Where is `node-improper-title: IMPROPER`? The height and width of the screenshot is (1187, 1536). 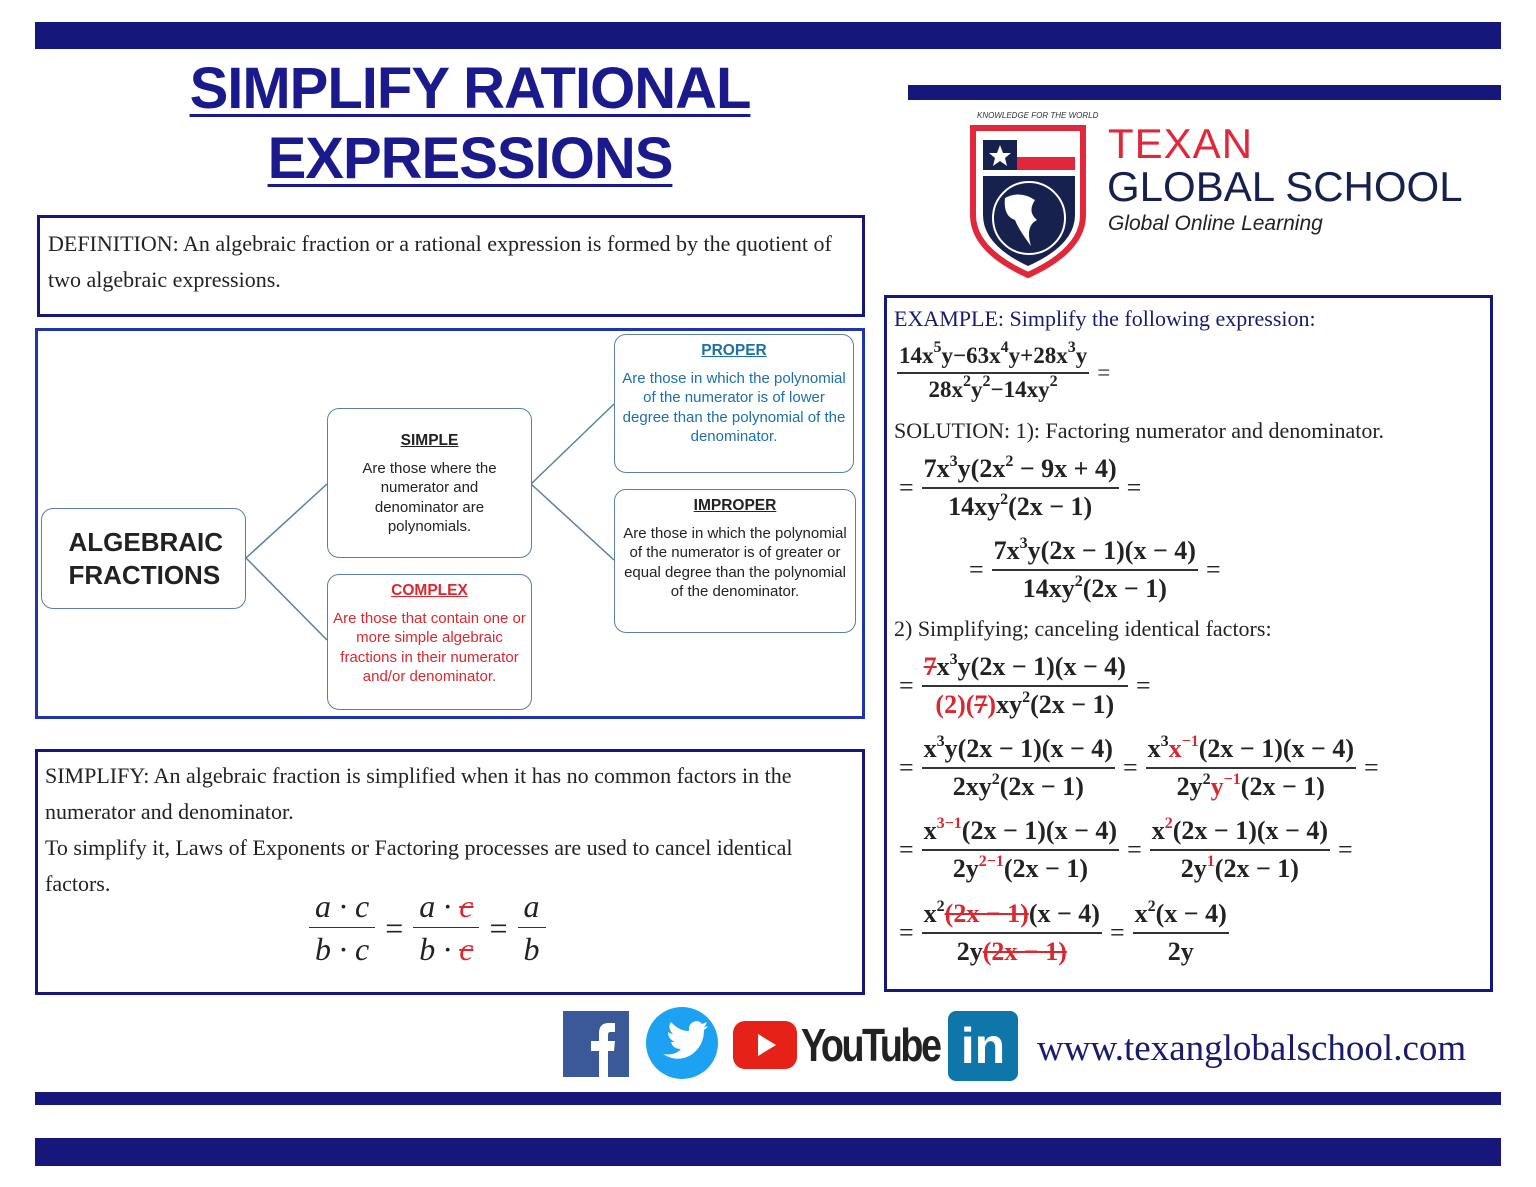
node-improper-title: IMPROPER is located at coordinates (735, 505).